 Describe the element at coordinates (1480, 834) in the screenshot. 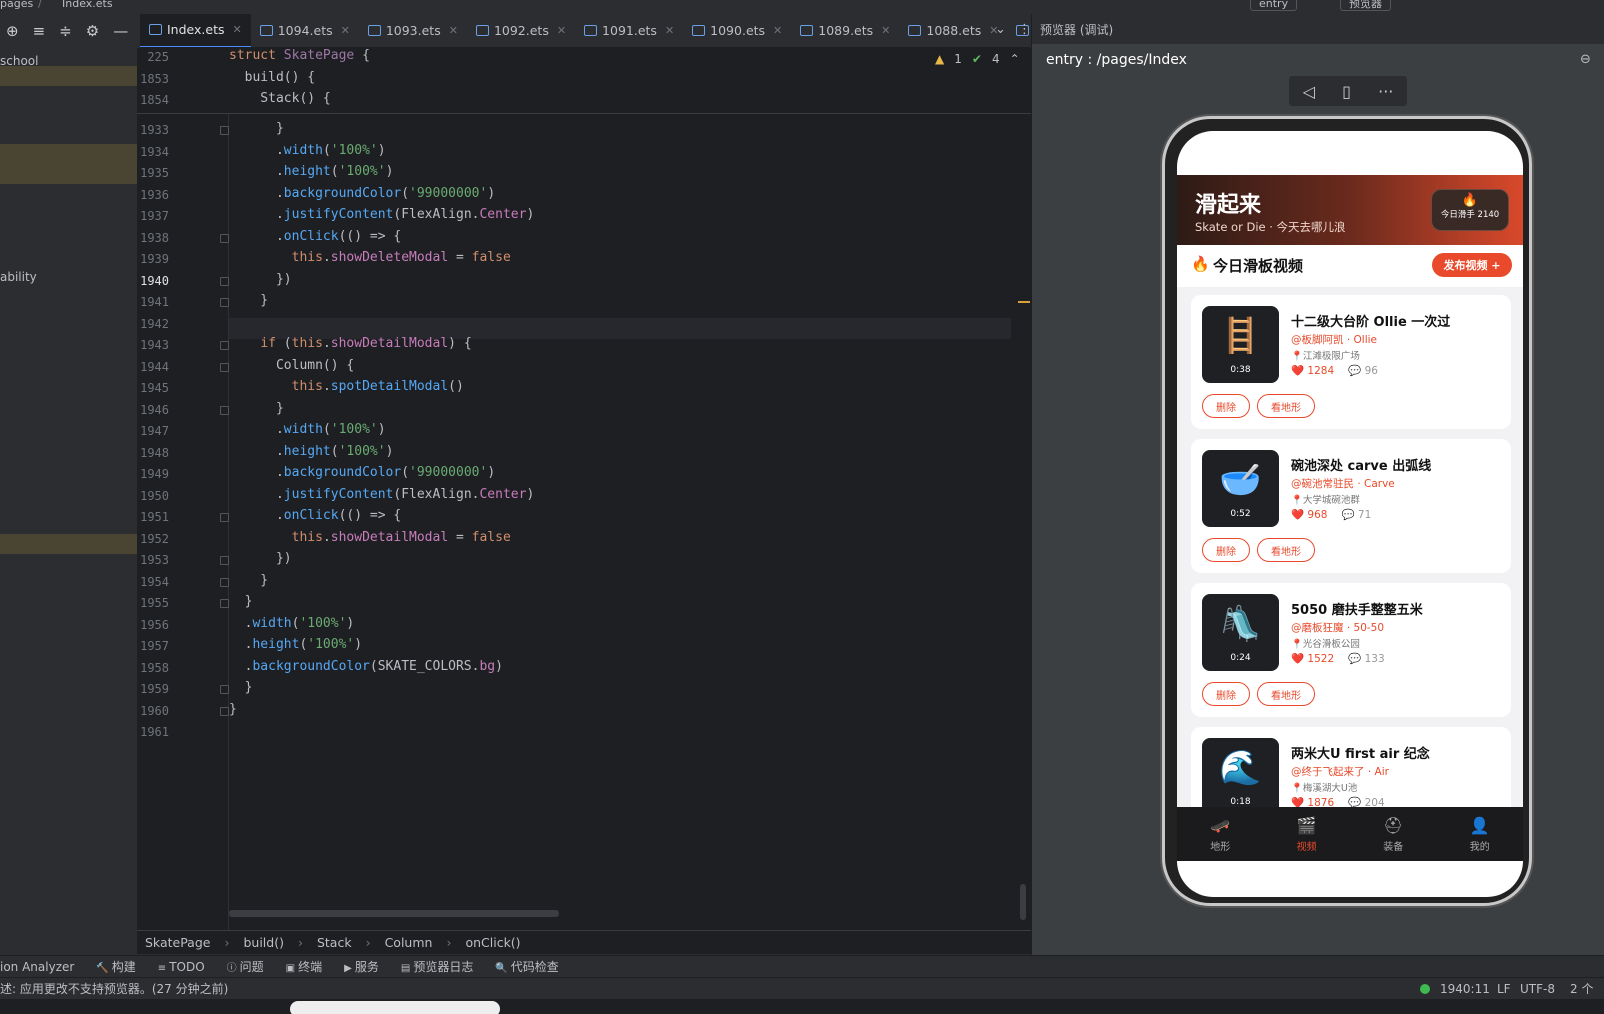

I see `app-tab-3: 👤 我的` at that location.